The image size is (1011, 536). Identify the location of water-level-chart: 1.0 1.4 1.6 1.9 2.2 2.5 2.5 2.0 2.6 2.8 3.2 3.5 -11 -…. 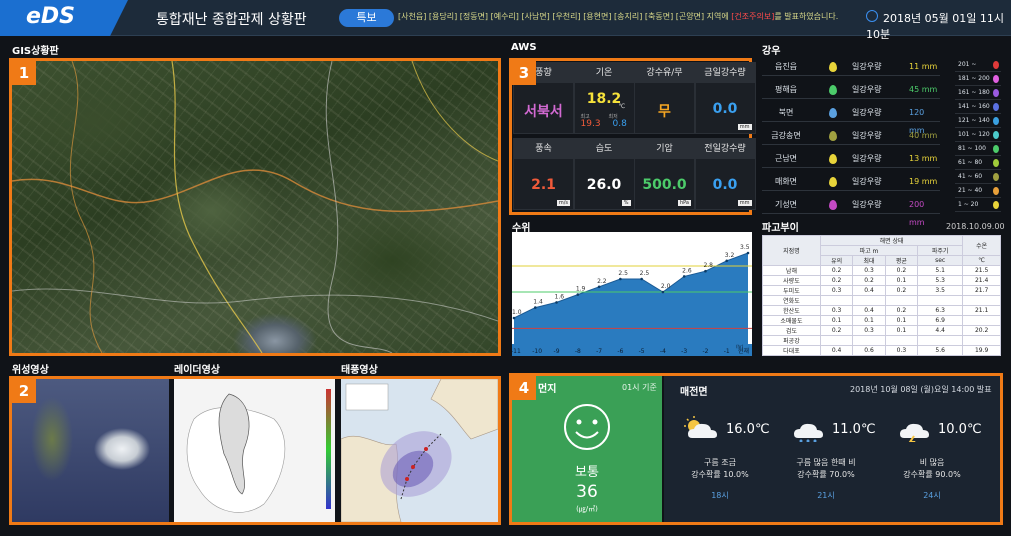
(632, 294).